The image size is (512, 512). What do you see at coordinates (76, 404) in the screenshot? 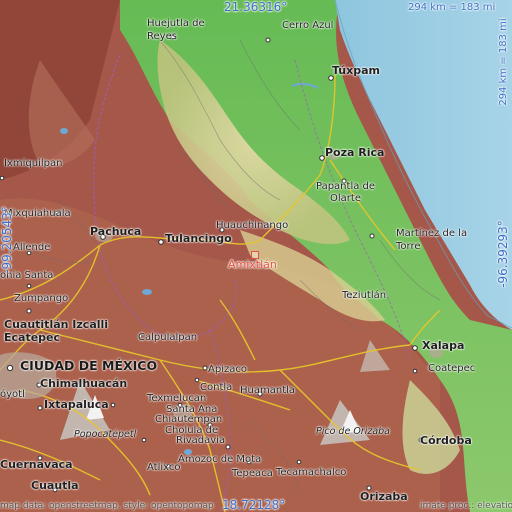
I see `place-label-ixtapaluca: Ixtapaluca` at bounding box center [76, 404].